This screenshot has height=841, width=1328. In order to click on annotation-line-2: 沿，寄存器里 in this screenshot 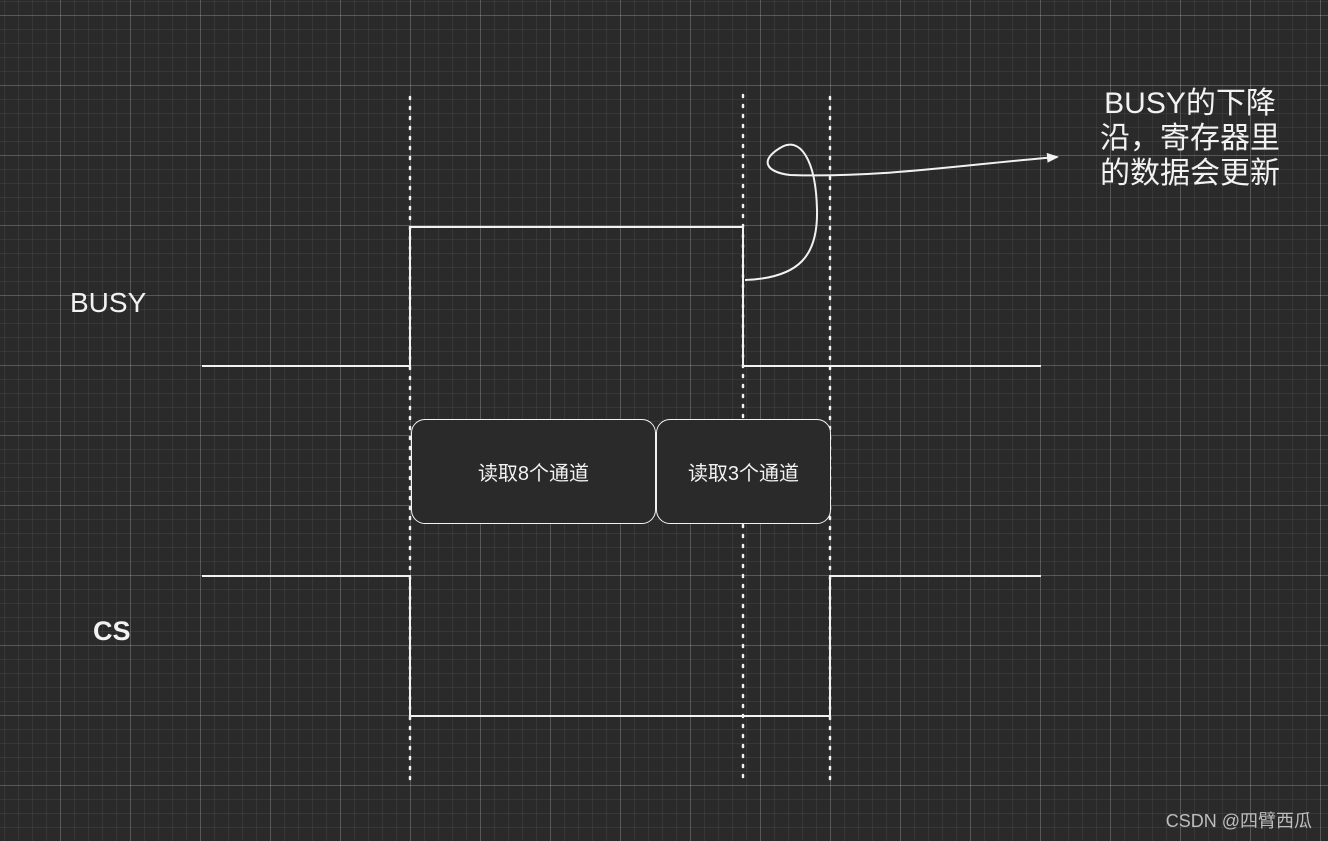, I will do `click(1190, 138)`.